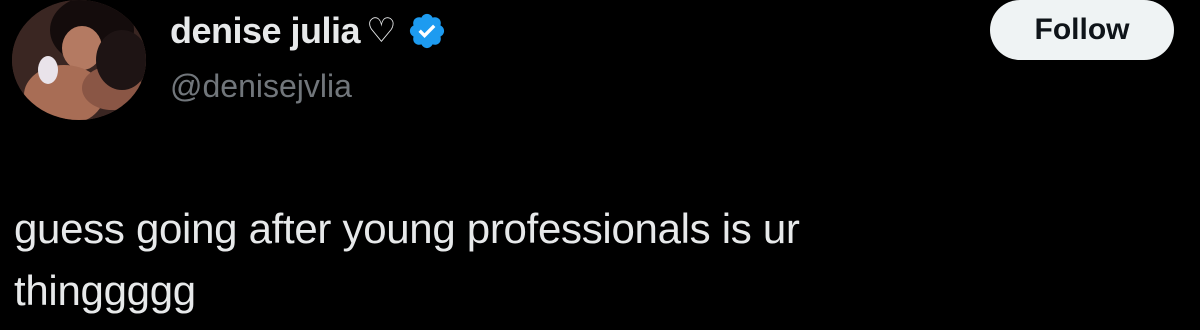 This screenshot has height=330, width=1200. I want to click on white-heart-icon: ♡, so click(381, 31).